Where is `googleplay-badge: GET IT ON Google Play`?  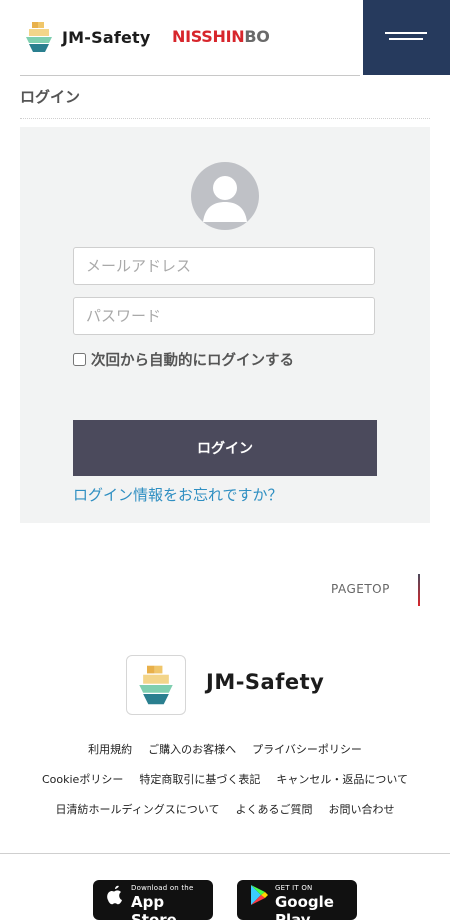 googleplay-badge: GET IT ON Google Play is located at coordinates (297, 900).